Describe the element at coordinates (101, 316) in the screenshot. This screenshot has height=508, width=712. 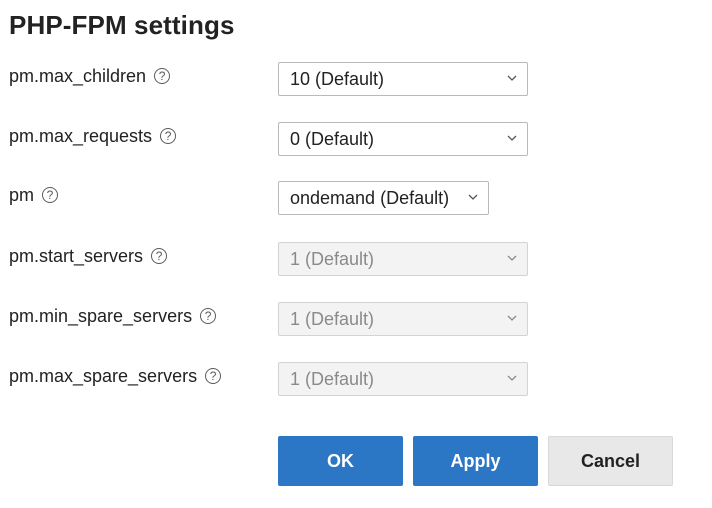
I see `setting-label: pm.min_spare_servers` at that location.